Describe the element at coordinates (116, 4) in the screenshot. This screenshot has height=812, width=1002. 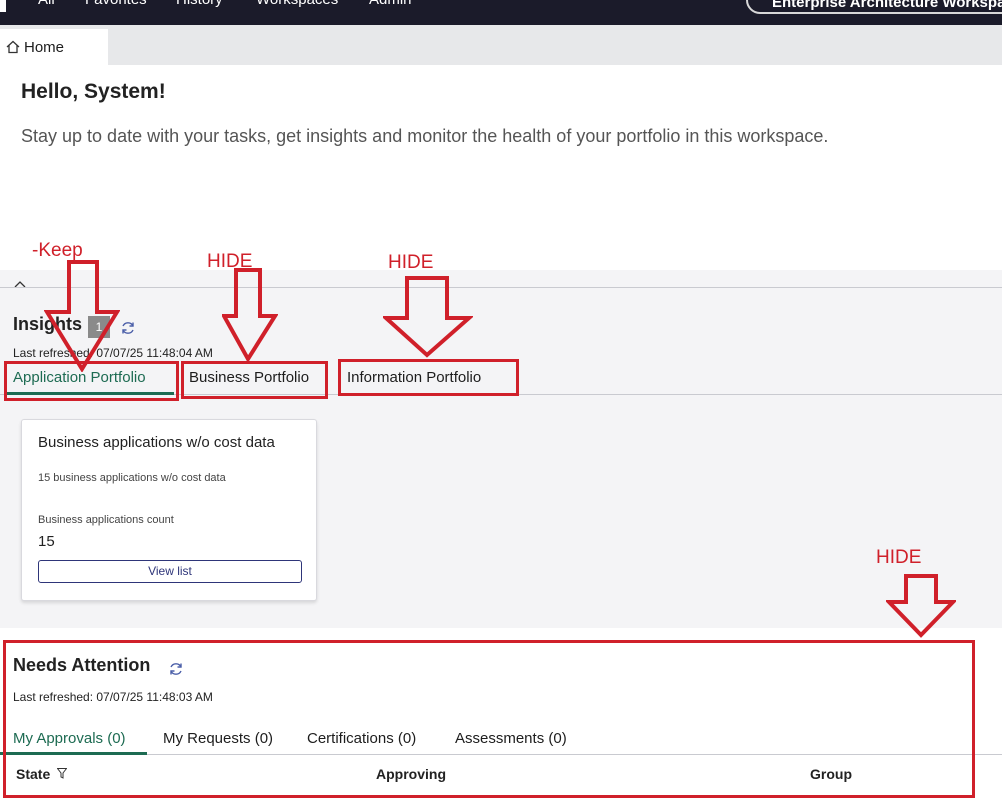
I see `nav-item-favorites: Favorites` at that location.